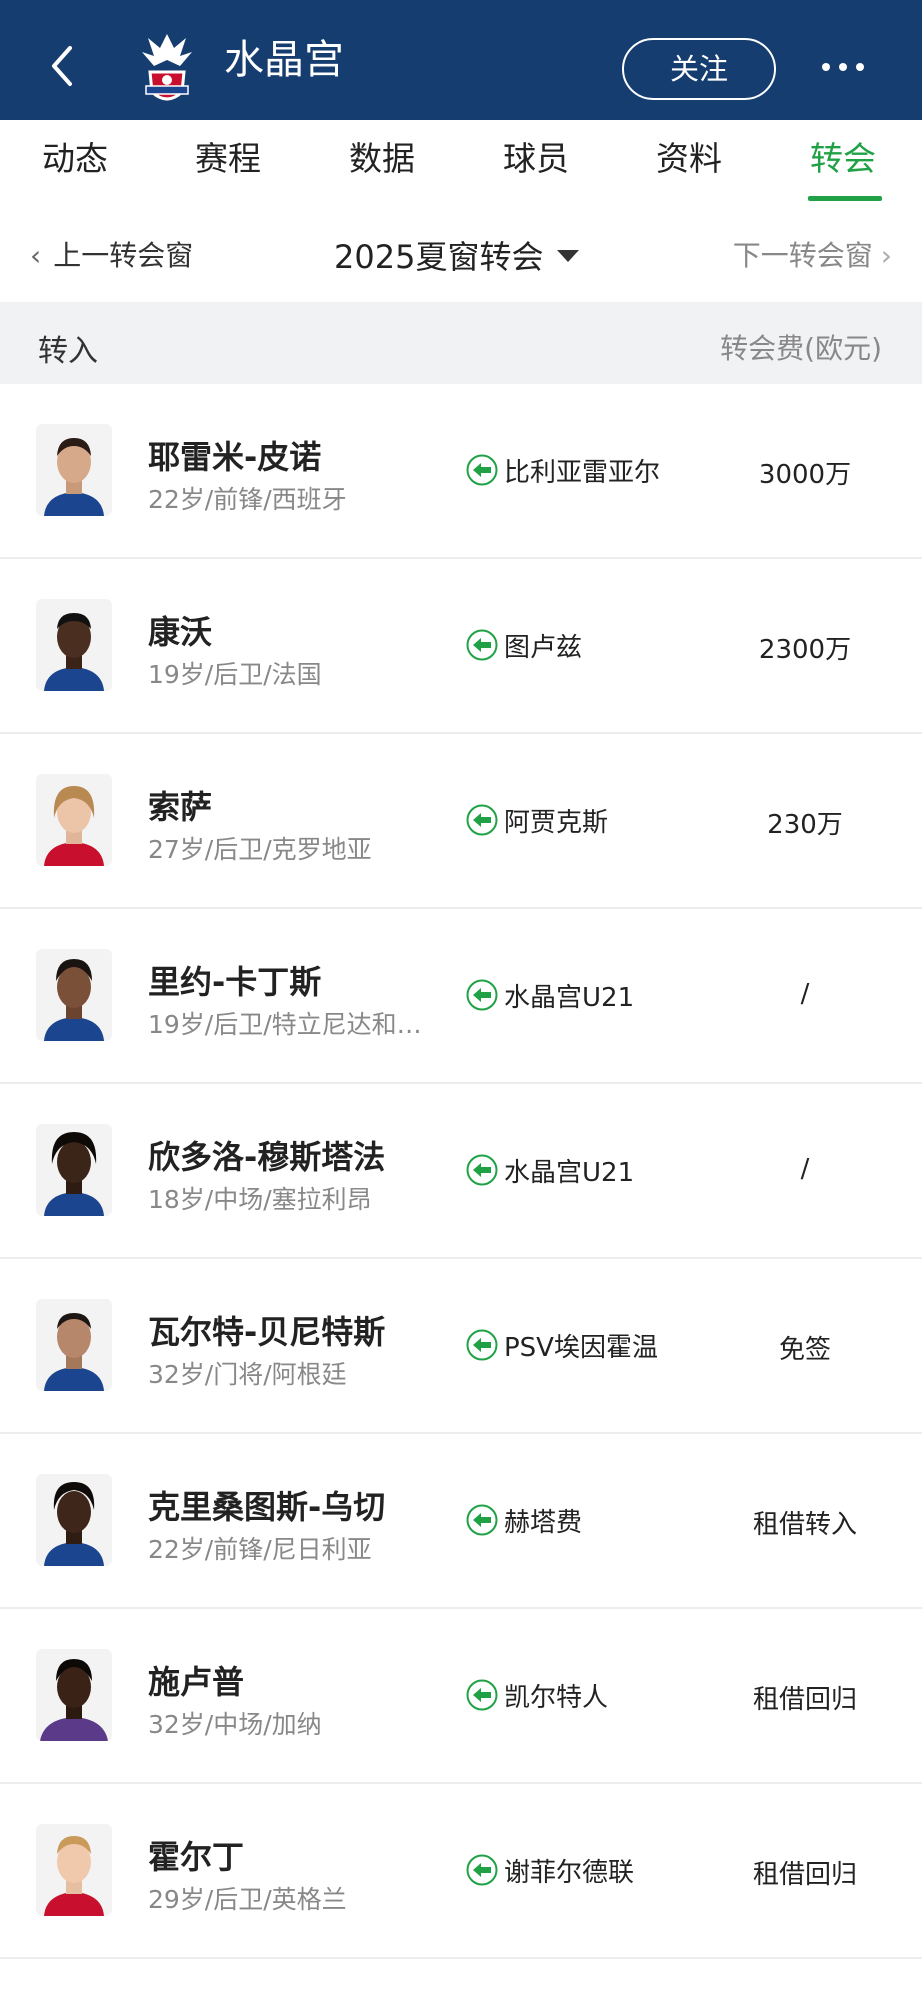  Describe the element at coordinates (180, 807) in the screenshot. I see `player-name: 索萨` at that location.